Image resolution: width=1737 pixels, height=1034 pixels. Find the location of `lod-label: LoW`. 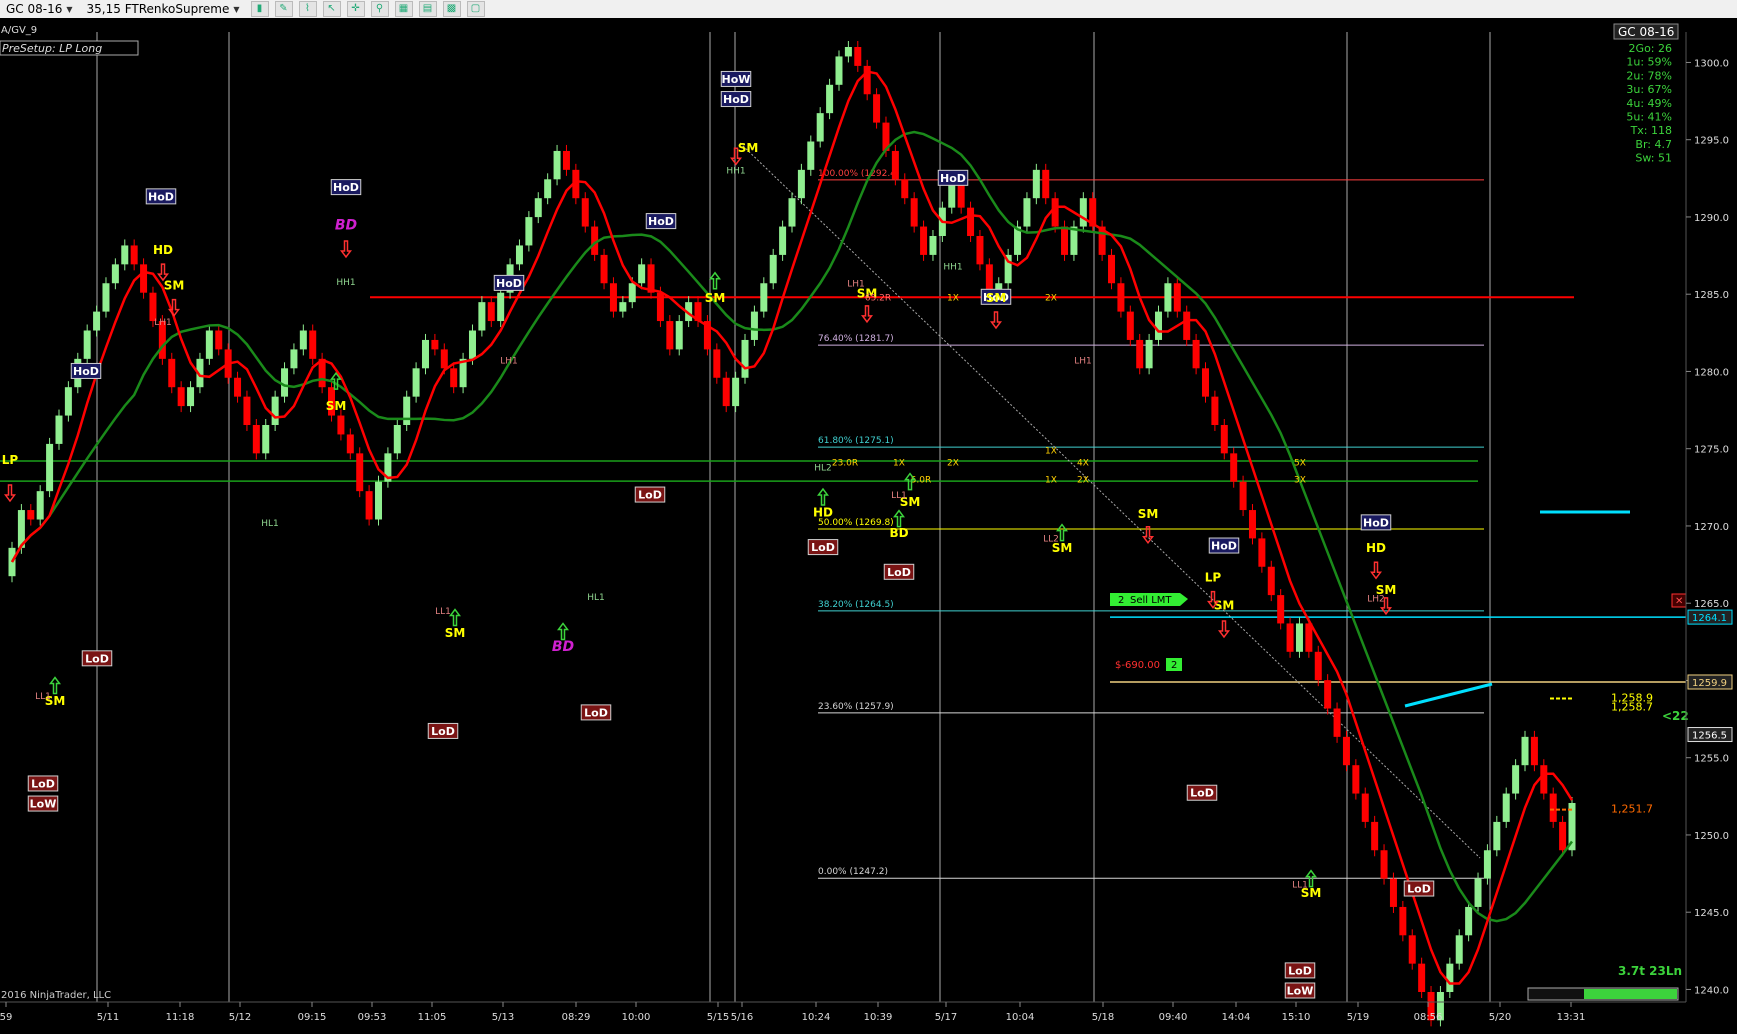

lod-label: LoW is located at coordinates (43, 803).